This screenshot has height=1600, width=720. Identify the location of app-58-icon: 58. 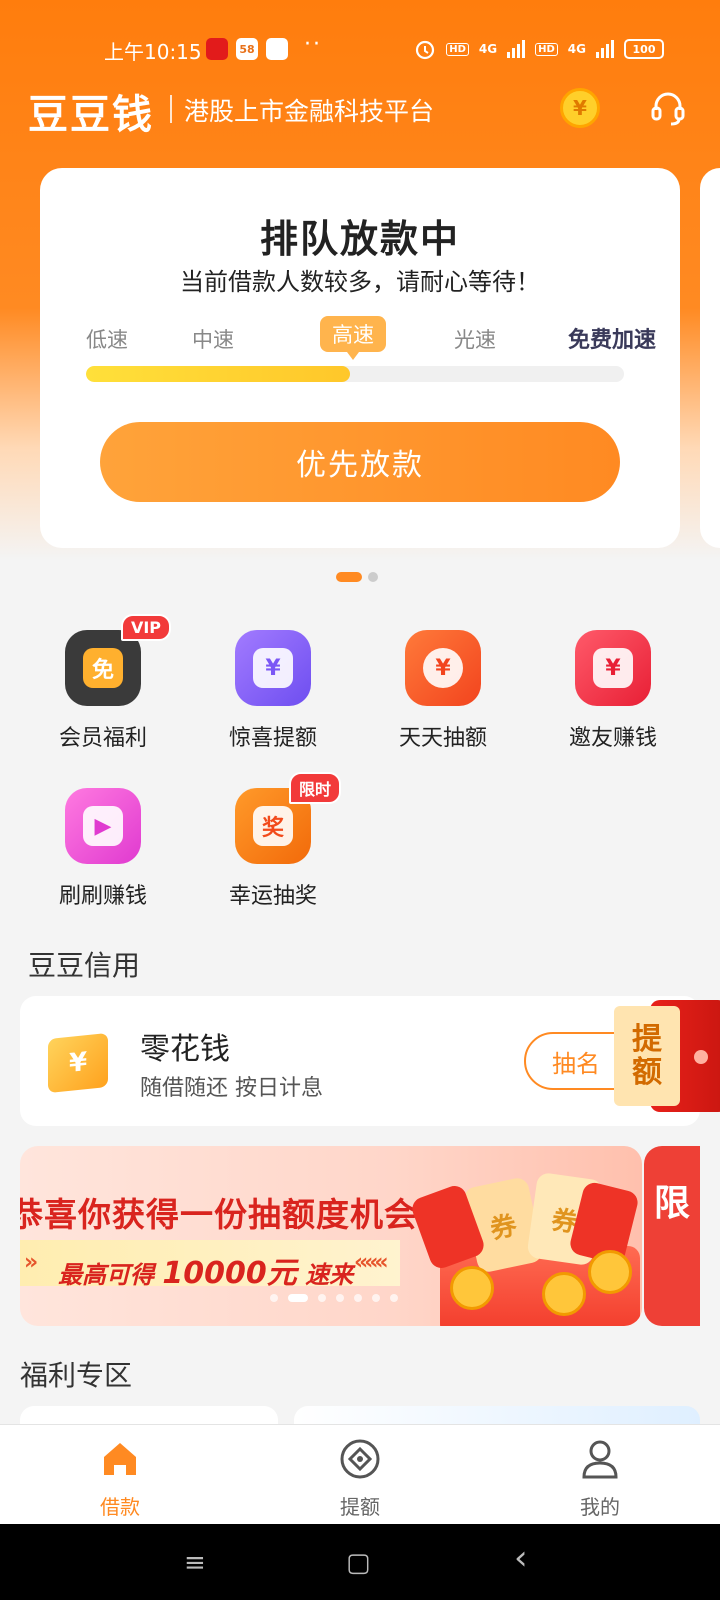
(247, 49).